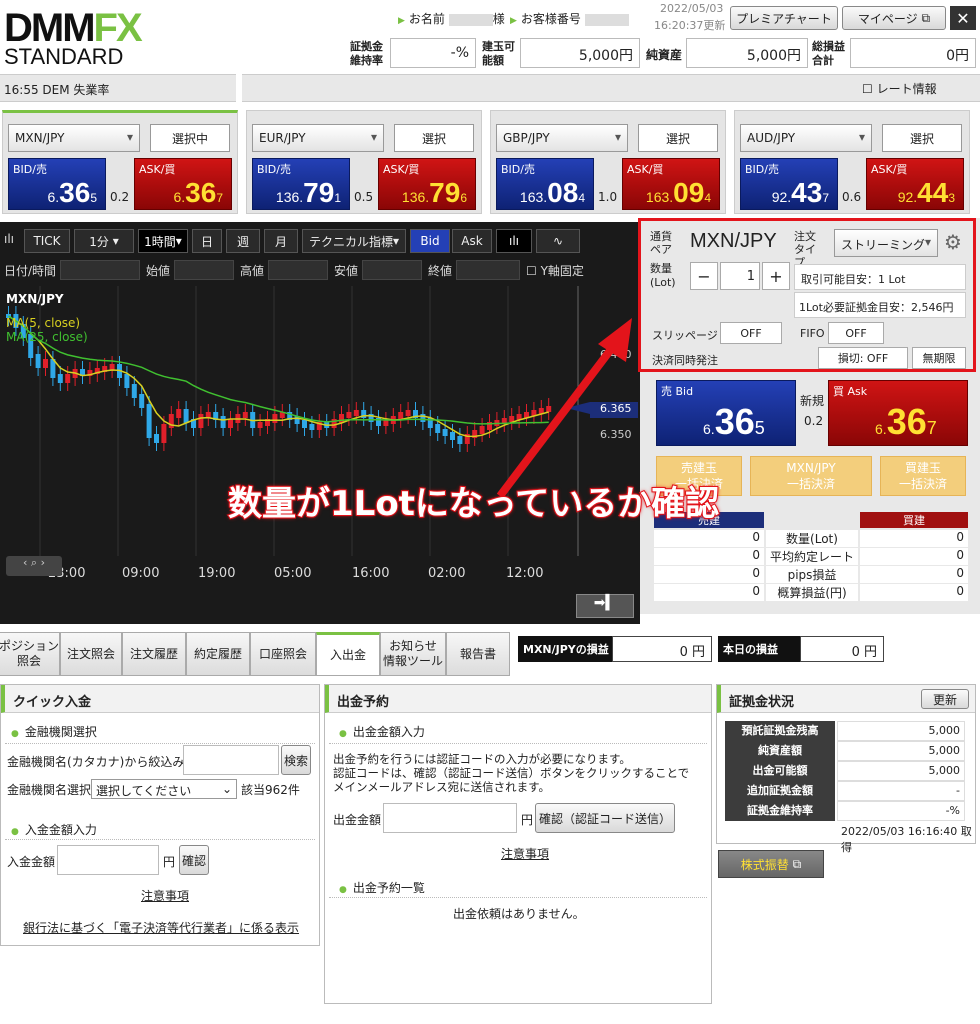 This screenshot has width=980, height=1024. Describe the element at coordinates (726, 413) in the screenshot. I see `sell-bid-button: 売 Bid 6.365` at that location.